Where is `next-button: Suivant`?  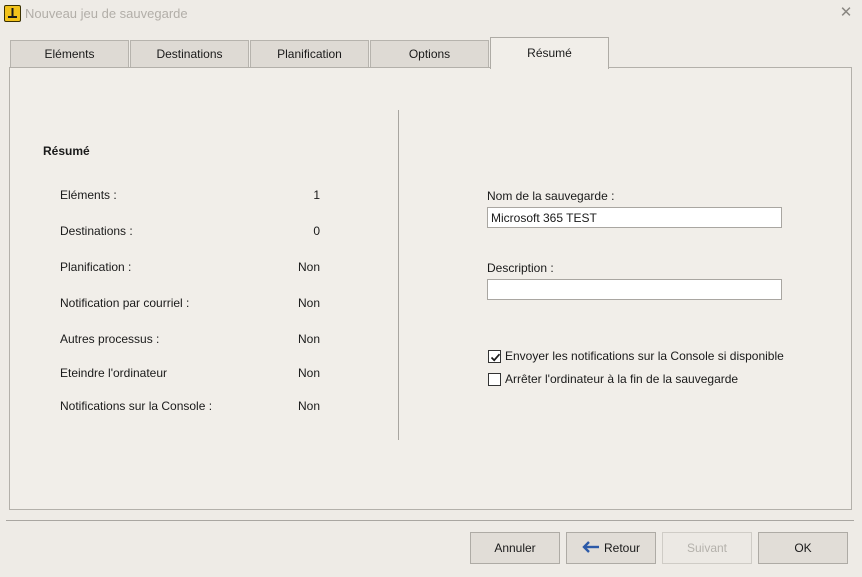 next-button: Suivant is located at coordinates (707, 548).